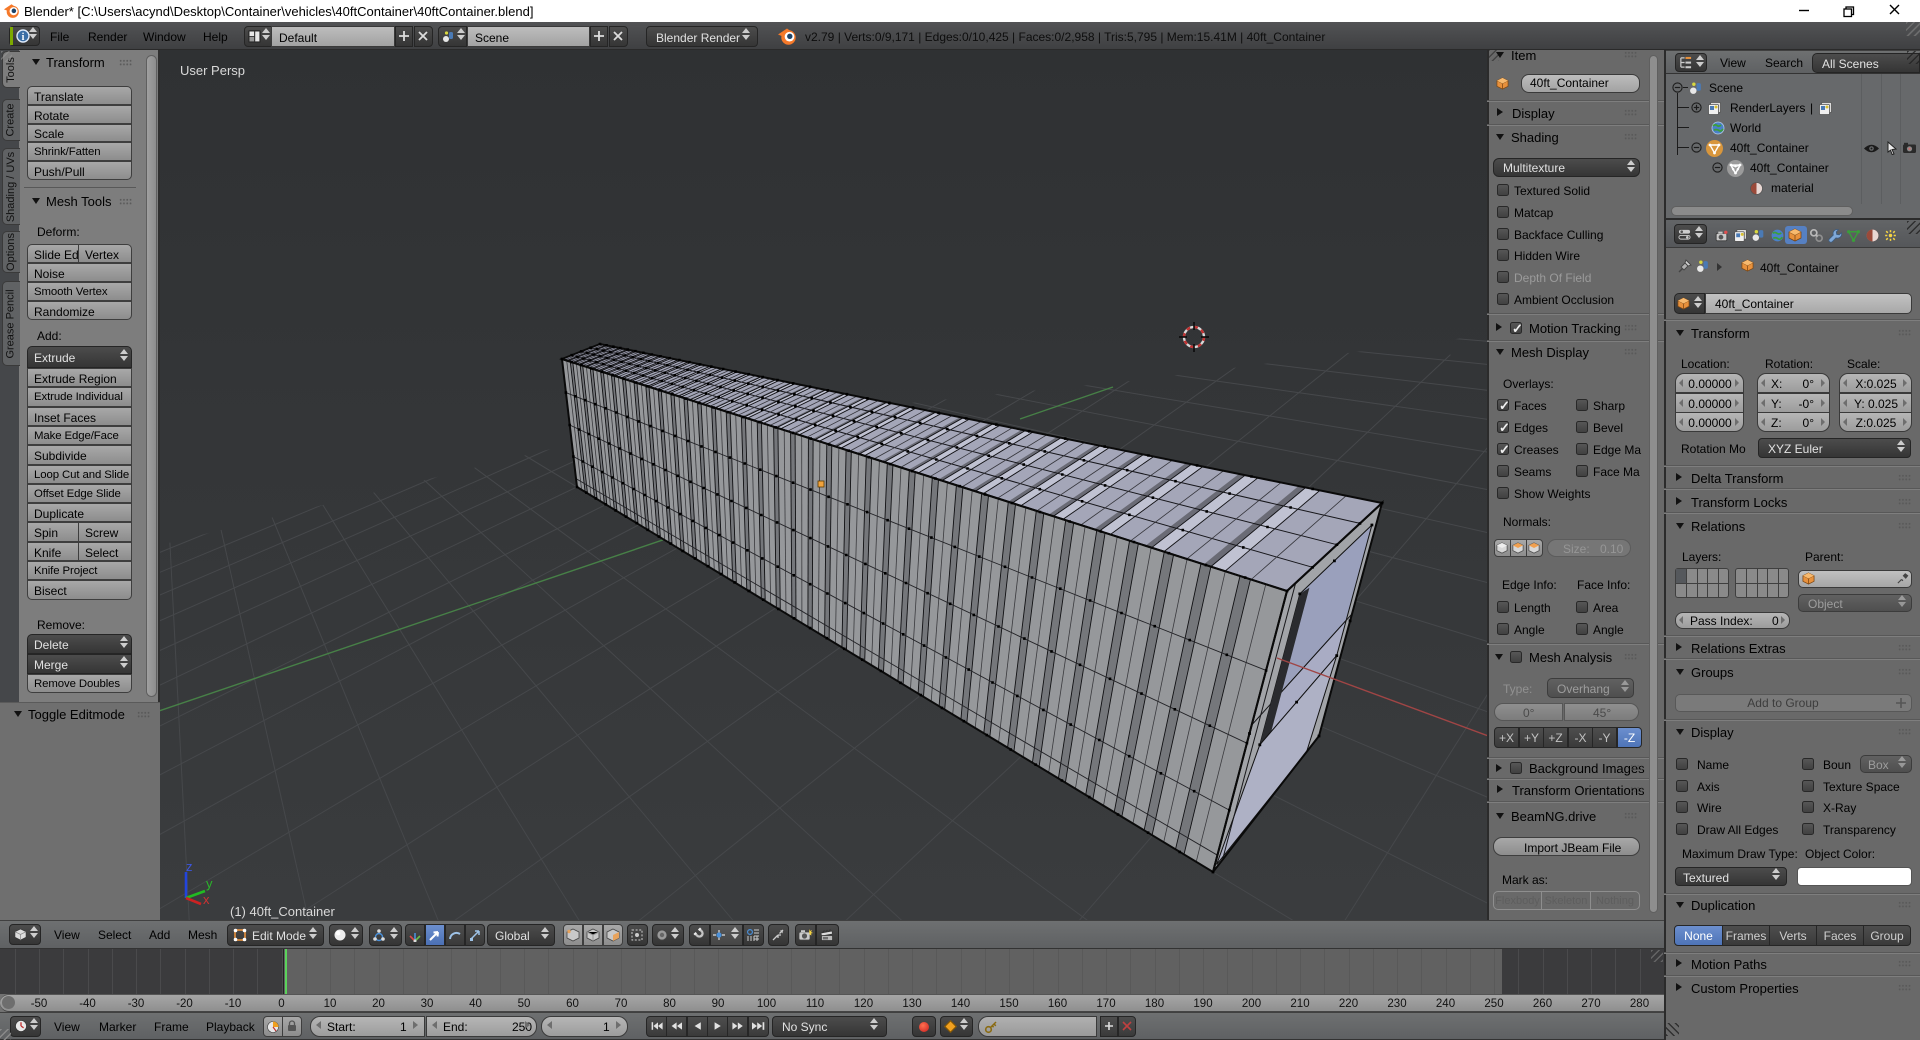 This screenshot has width=1920, height=1040. I want to click on svg-text: i, so click(23, 37).